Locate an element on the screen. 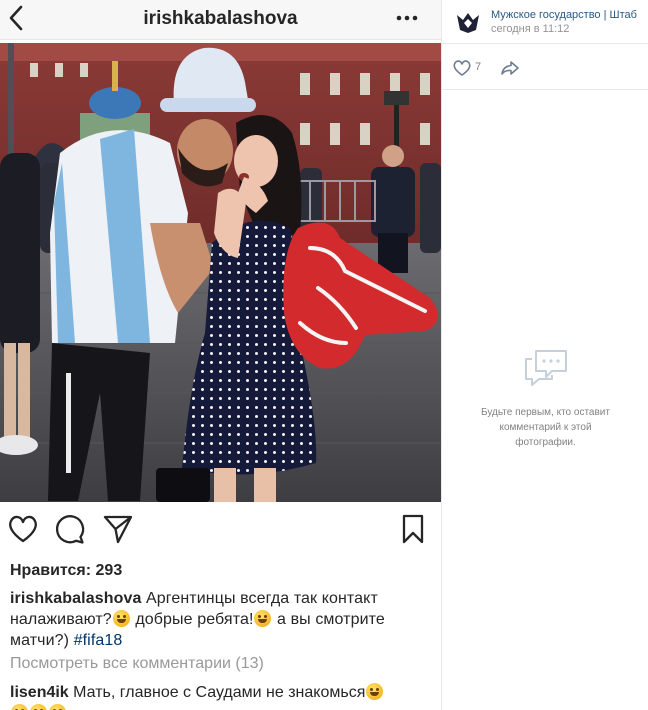 The image size is (648, 710). comment-text: Мать, главное с Саудами не знакомься is located at coordinates (217, 692).